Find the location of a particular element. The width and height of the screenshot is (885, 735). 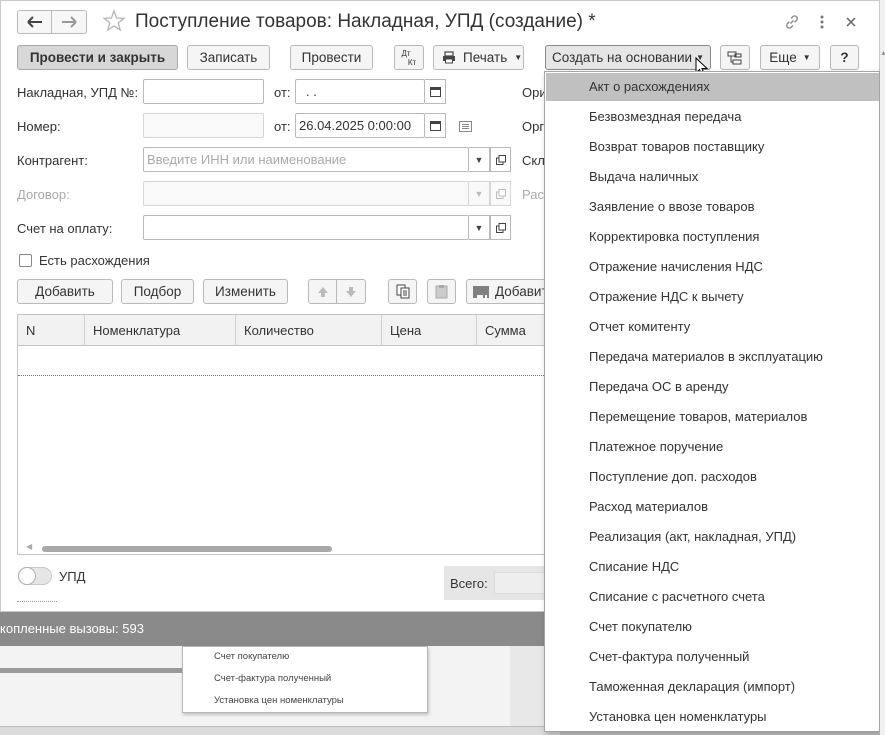

post-label: Провести is located at coordinates (331, 57).